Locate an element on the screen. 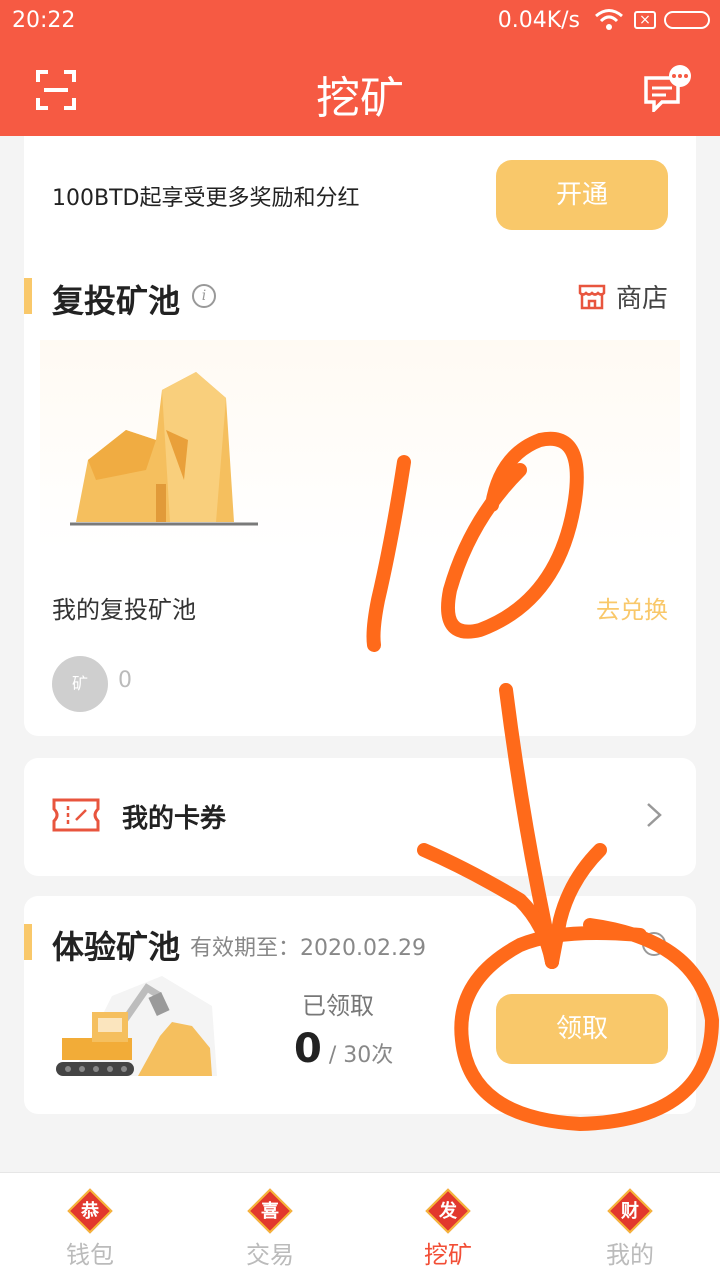 Image resolution: width=720 pixels, height=1280 pixels. shop-label: 商店 is located at coordinates (642, 299).